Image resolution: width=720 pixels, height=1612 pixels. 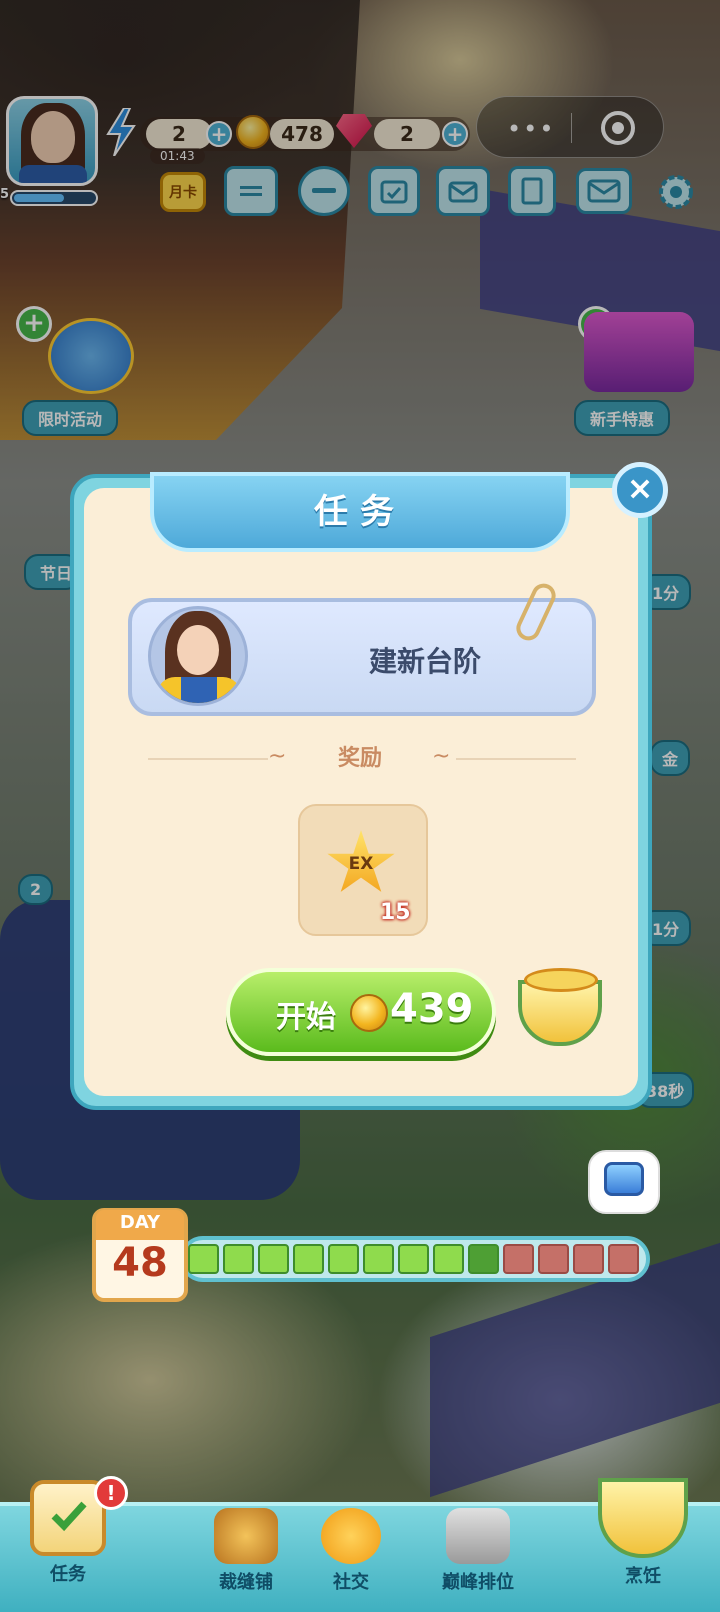 I want to click on tab-ranking: 巅峰排位, so click(x=478, y=1551).